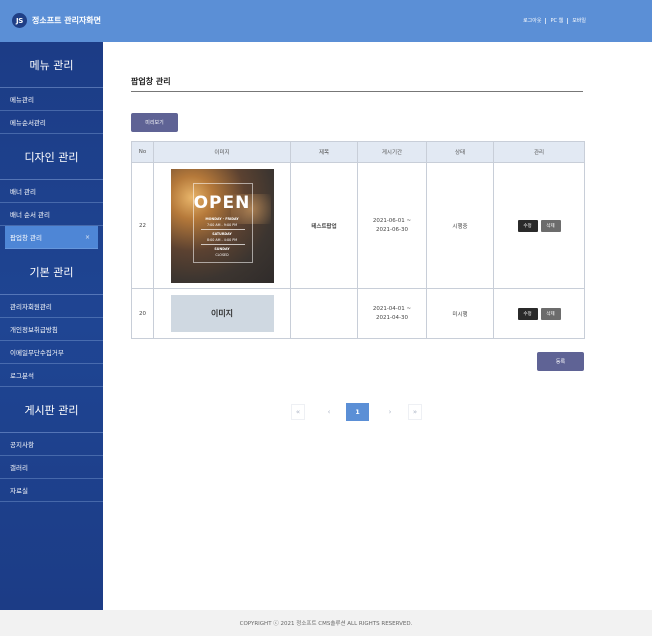 This screenshot has width=652, height=636. I want to click on sidebar-item-menu-order: 메뉴순서관리, so click(51, 122).